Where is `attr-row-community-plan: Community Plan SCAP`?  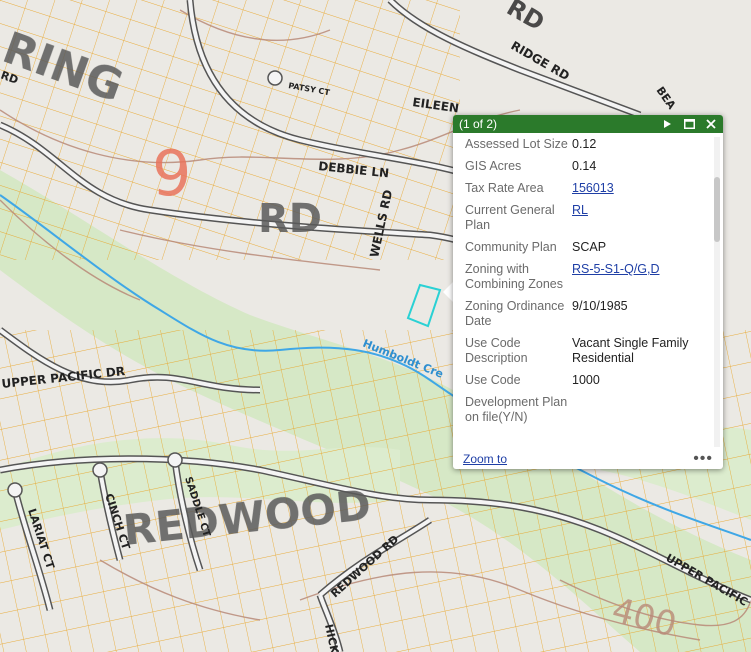 attr-row-community-plan: Community Plan SCAP is located at coordinates (584, 251).